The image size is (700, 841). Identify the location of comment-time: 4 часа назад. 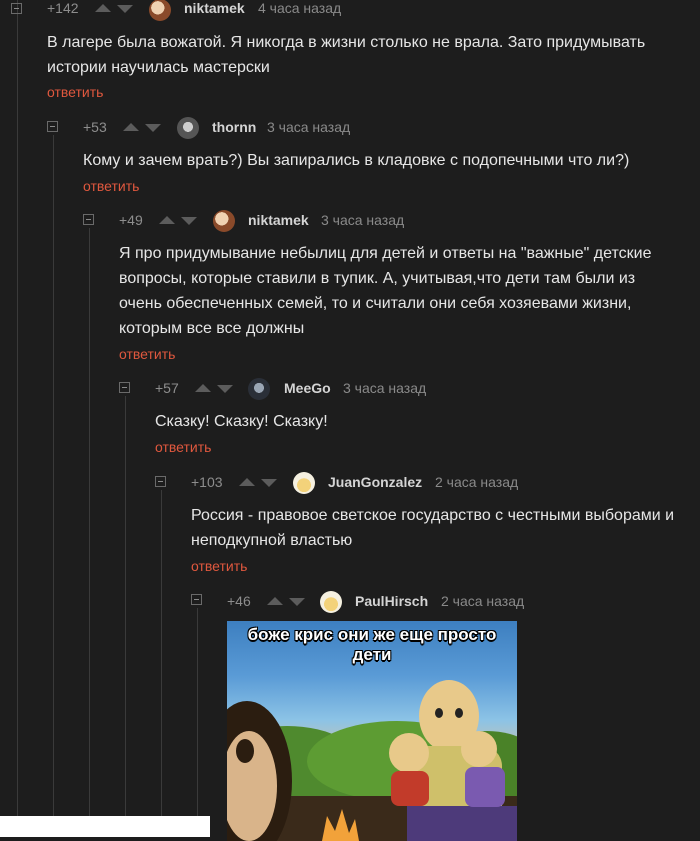
(300, 8).